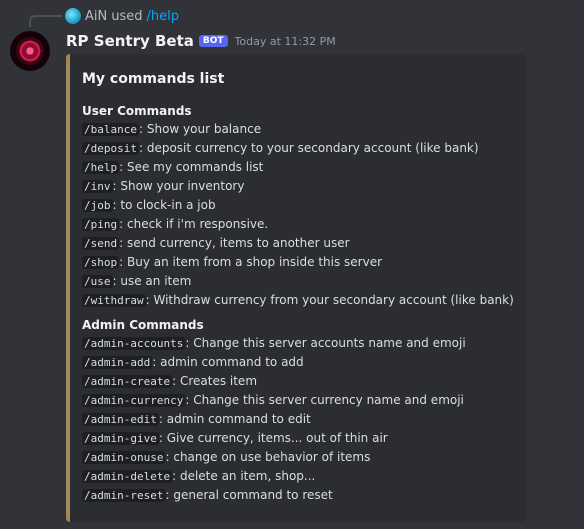  Describe the element at coordinates (124, 495) in the screenshot. I see `command-name: /admin-reset` at that location.